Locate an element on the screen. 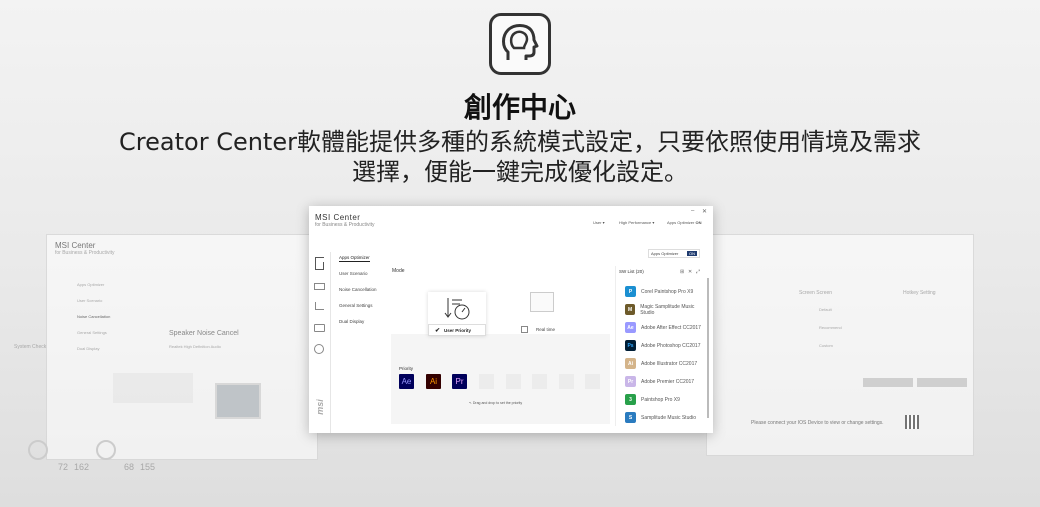 The image size is (1040, 507). toolbox-icon is located at coordinates (319, 328).